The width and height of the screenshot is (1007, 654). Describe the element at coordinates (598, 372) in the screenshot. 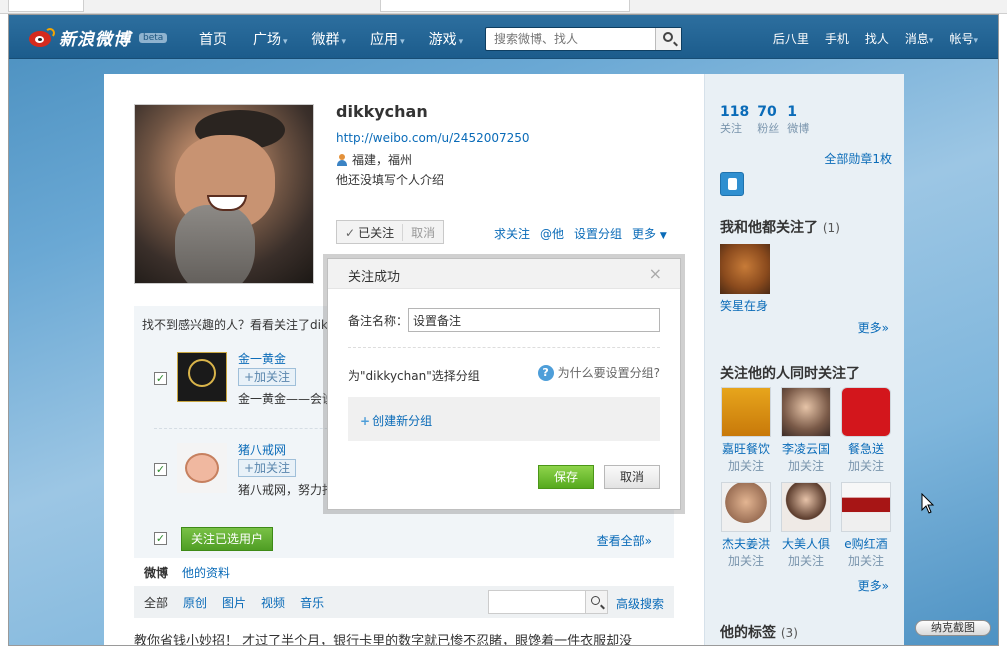

I see `why-group-help: ? 为什么要设置分组?` at that location.